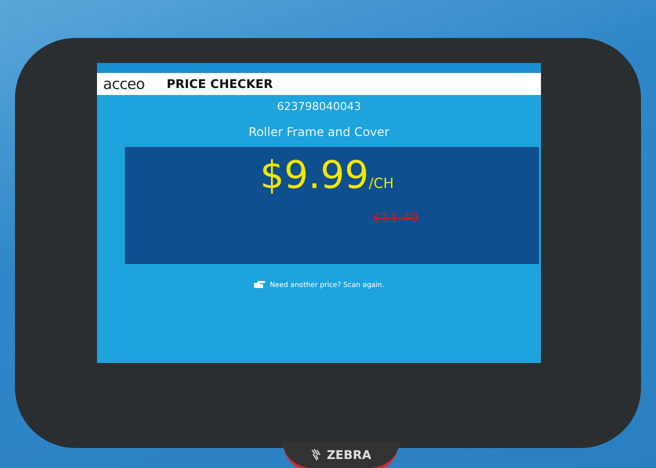 This screenshot has height=468, width=656. What do you see at coordinates (124, 84) in the screenshot?
I see `logo: acceo` at bounding box center [124, 84].